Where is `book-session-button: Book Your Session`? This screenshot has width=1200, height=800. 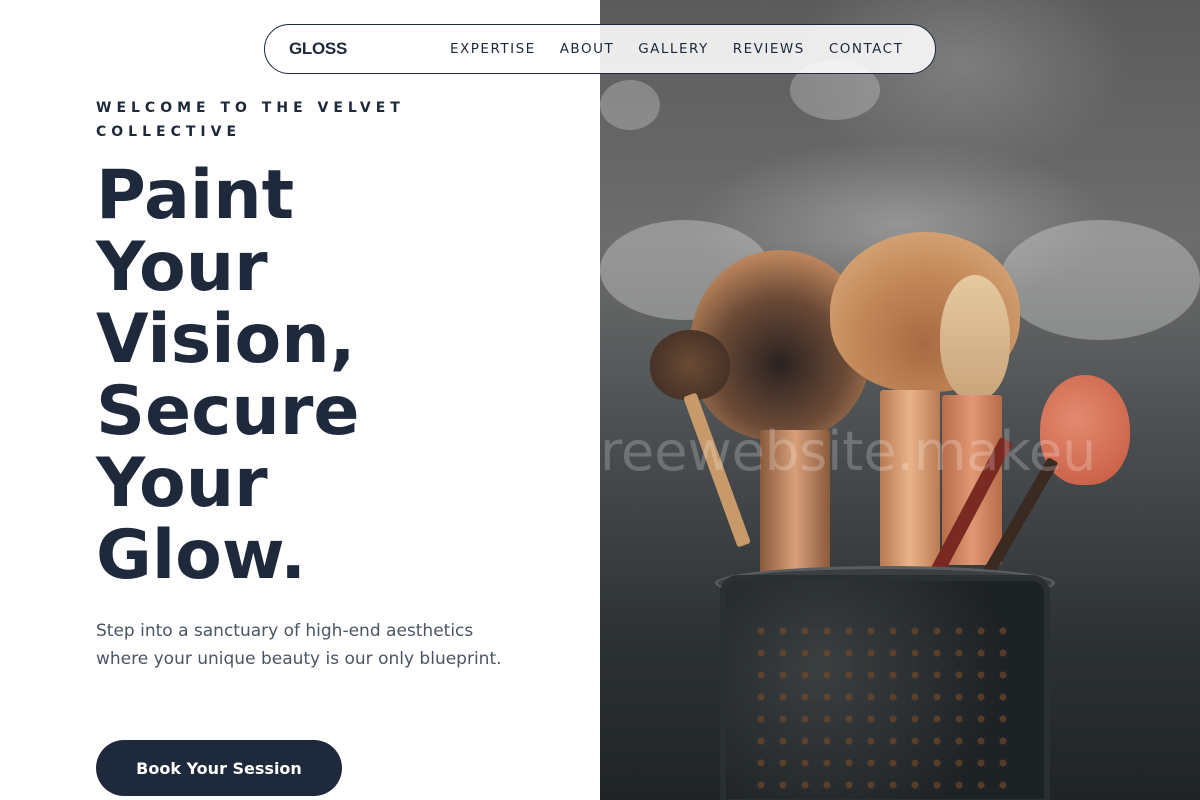
book-session-button: Book Your Session is located at coordinates (219, 768).